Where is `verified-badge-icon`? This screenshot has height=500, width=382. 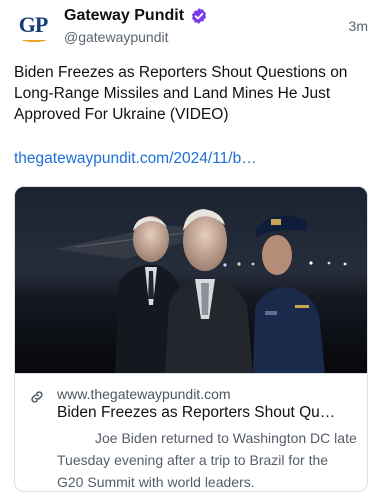 verified-badge-icon is located at coordinates (199, 16).